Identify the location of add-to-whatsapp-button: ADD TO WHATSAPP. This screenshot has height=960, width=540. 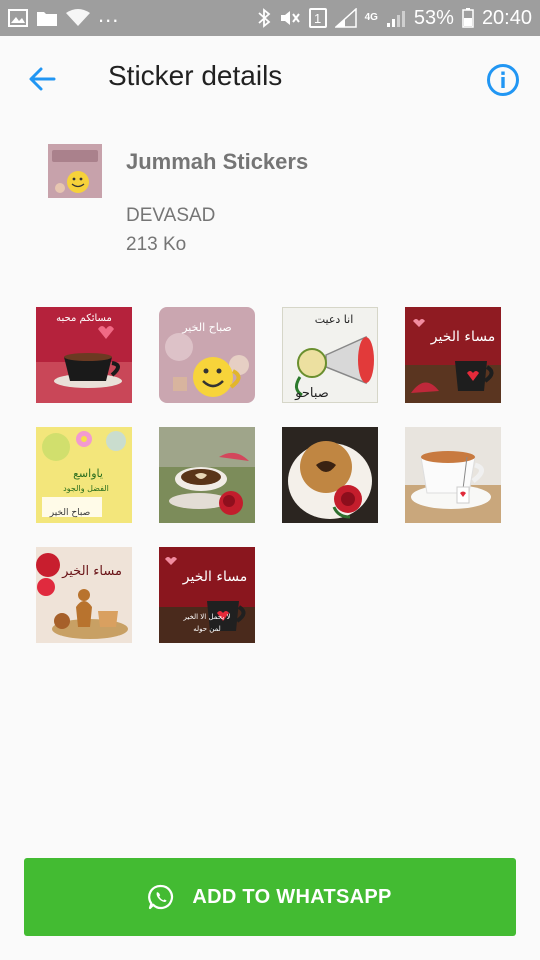
(270, 897).